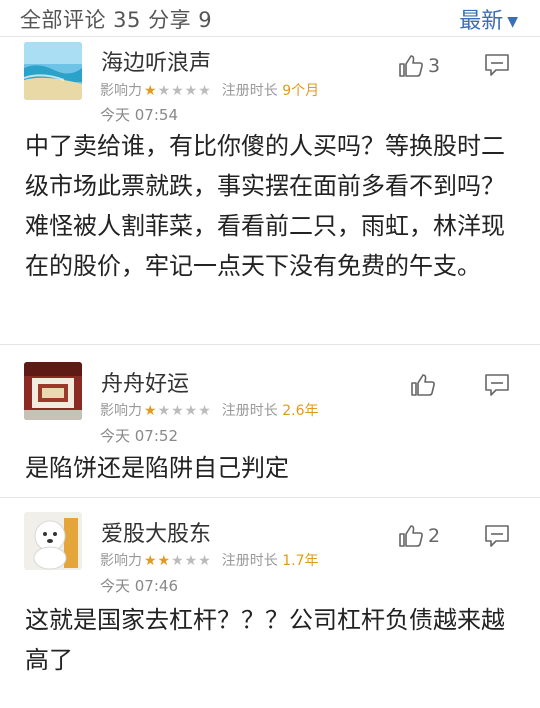  I want to click on sort-label: 最新, so click(481, 21).